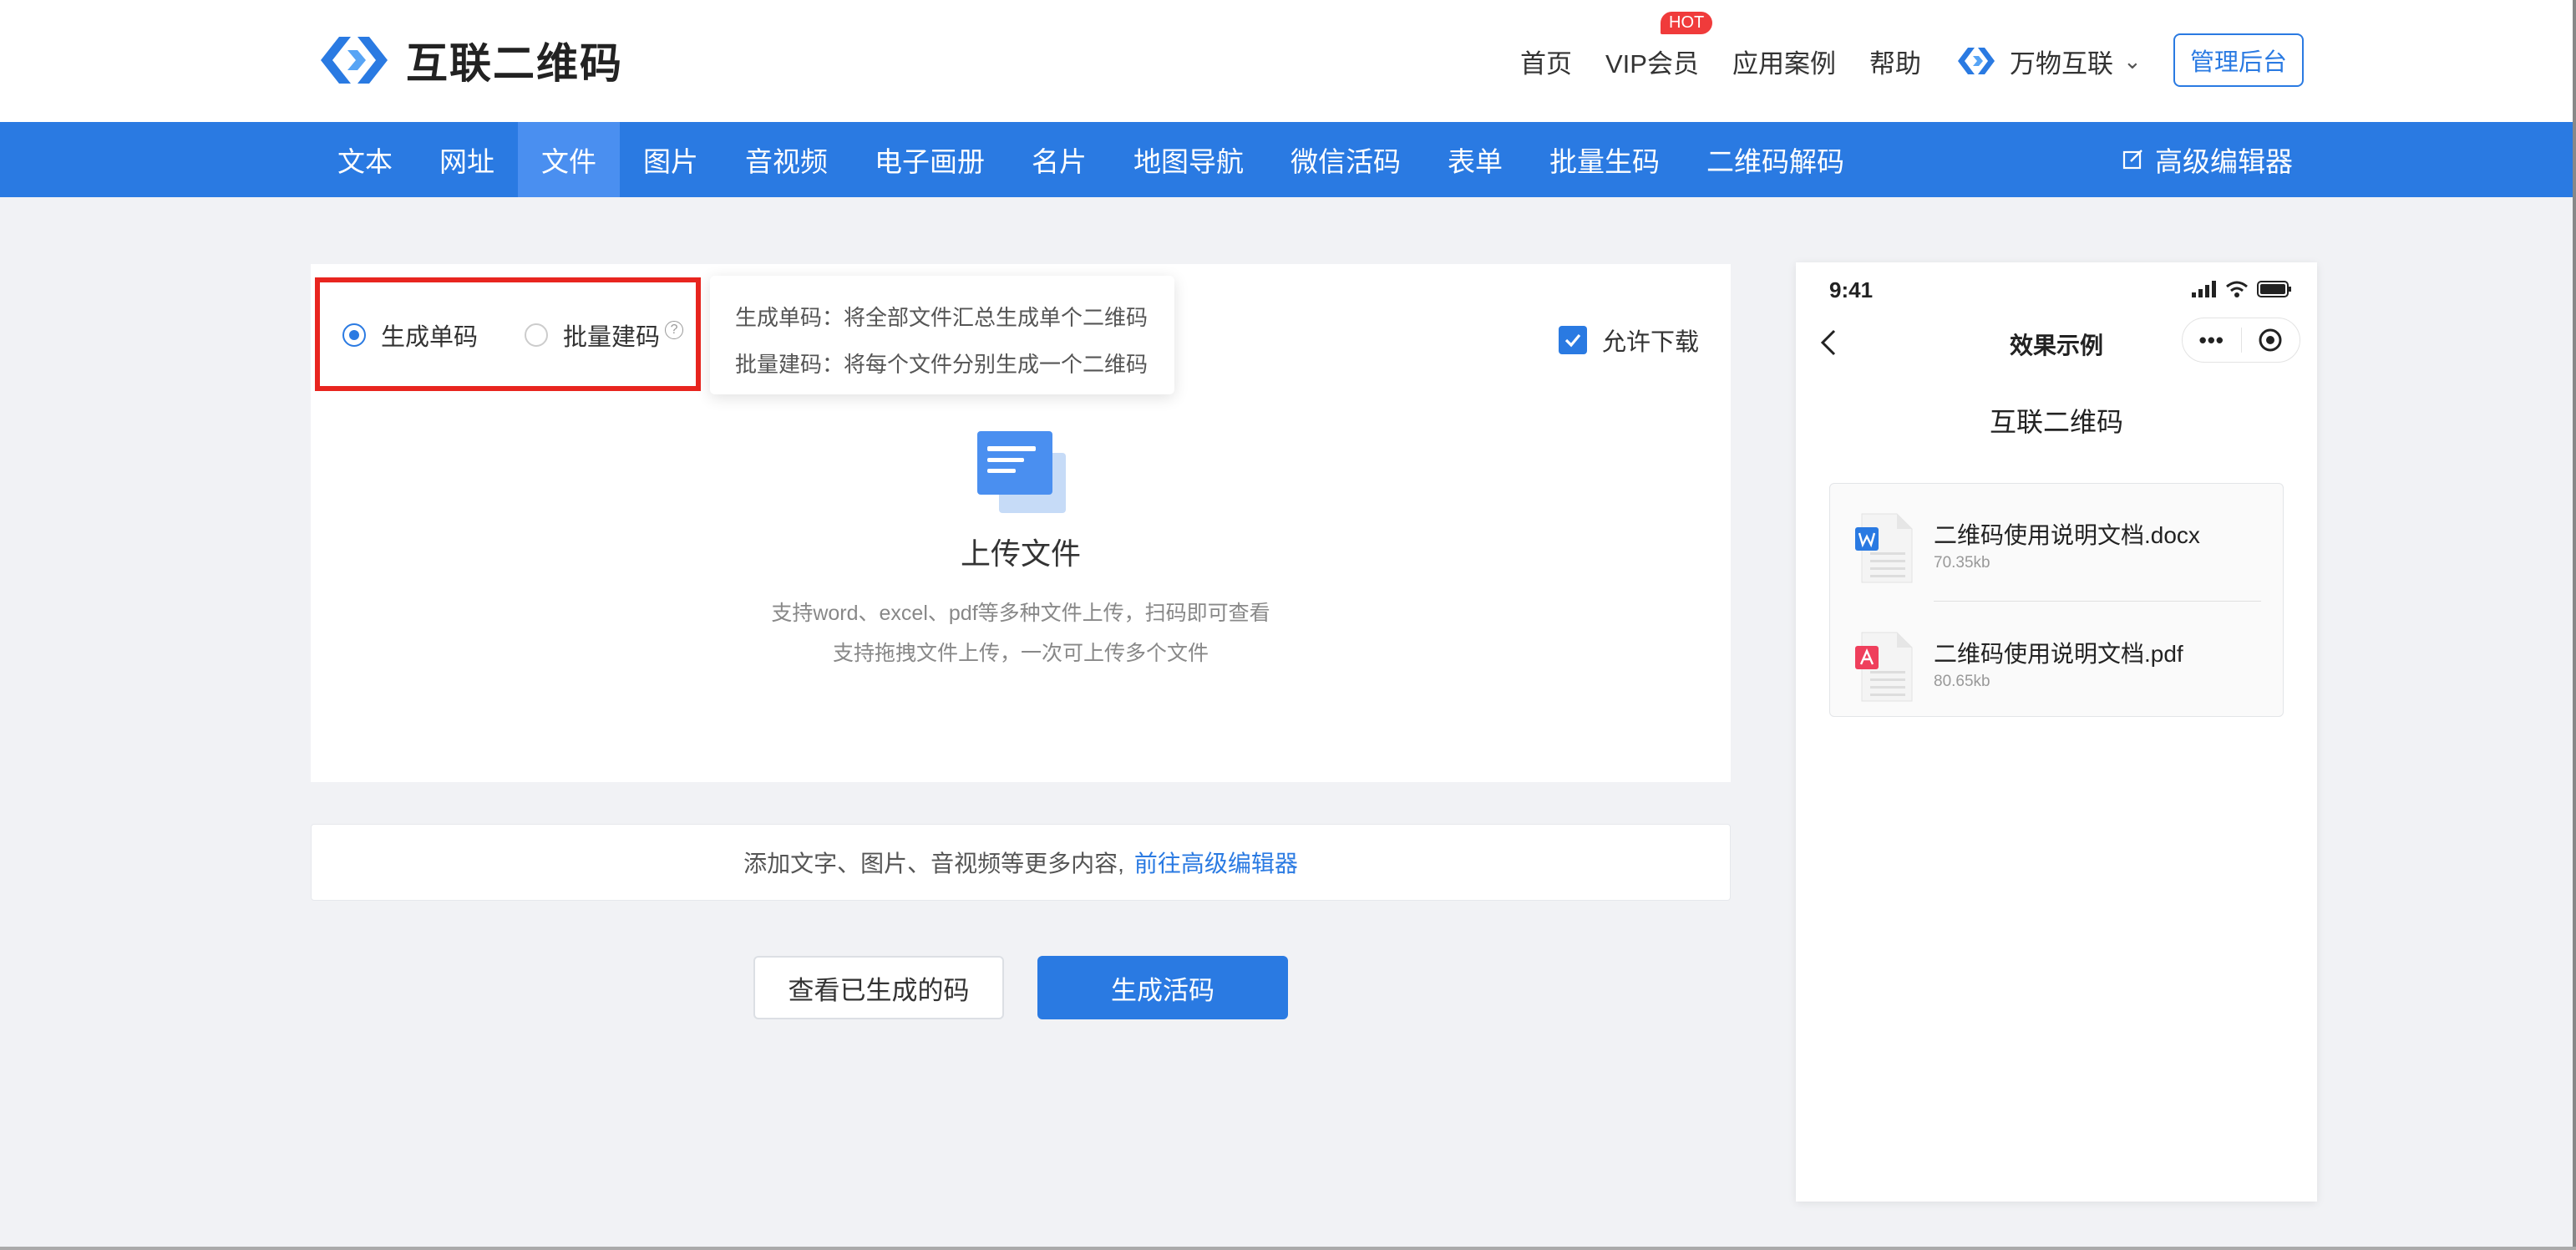  I want to click on allow-download-label: 允许下载, so click(1651, 343).